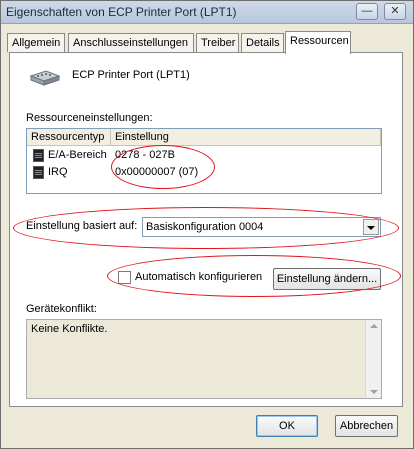 This screenshot has width=414, height=449. What do you see at coordinates (69, 329) in the screenshot?
I see `conflict-text: Keine Konflikte.` at bounding box center [69, 329].